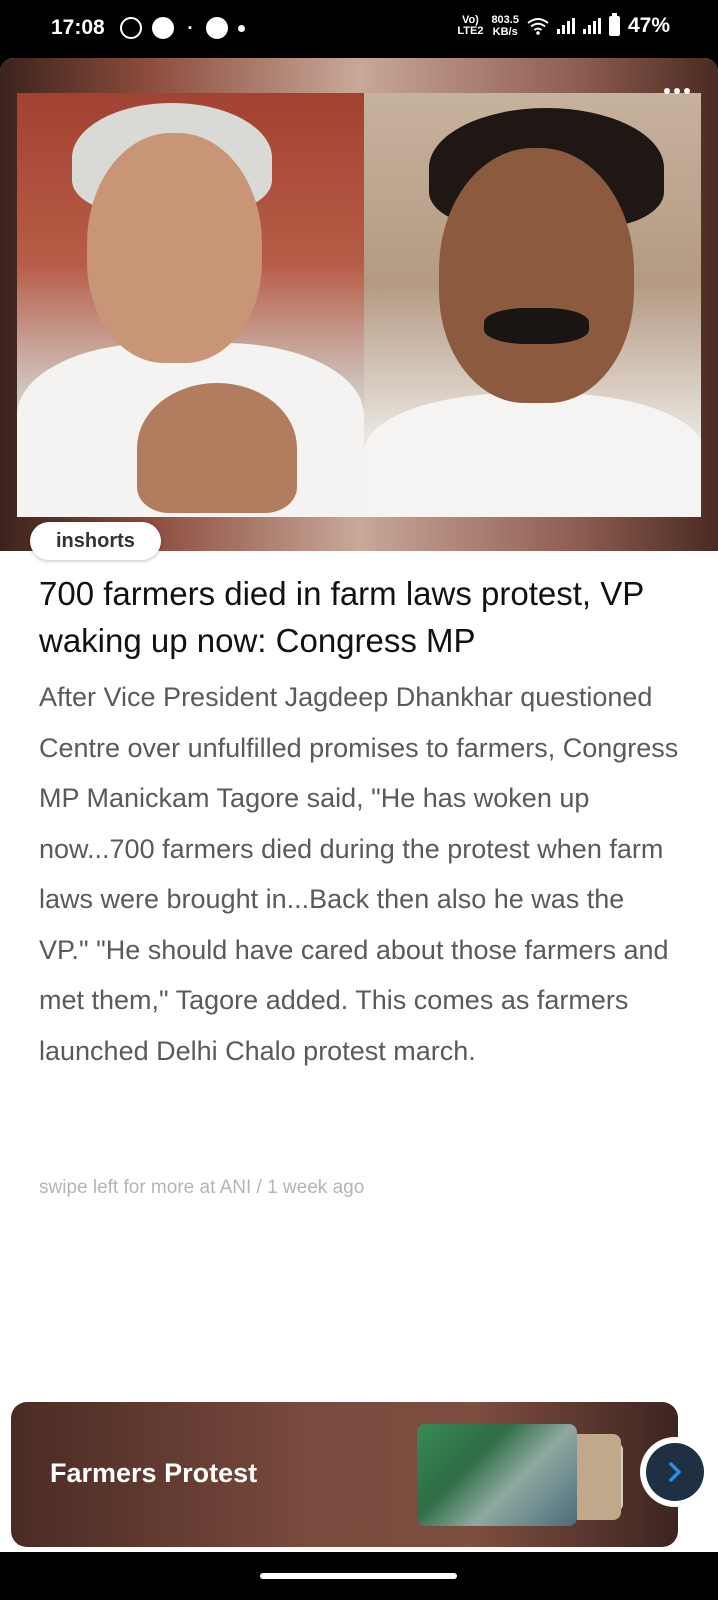  Describe the element at coordinates (677, 91) in the screenshot. I see `more-dots-icon` at that location.